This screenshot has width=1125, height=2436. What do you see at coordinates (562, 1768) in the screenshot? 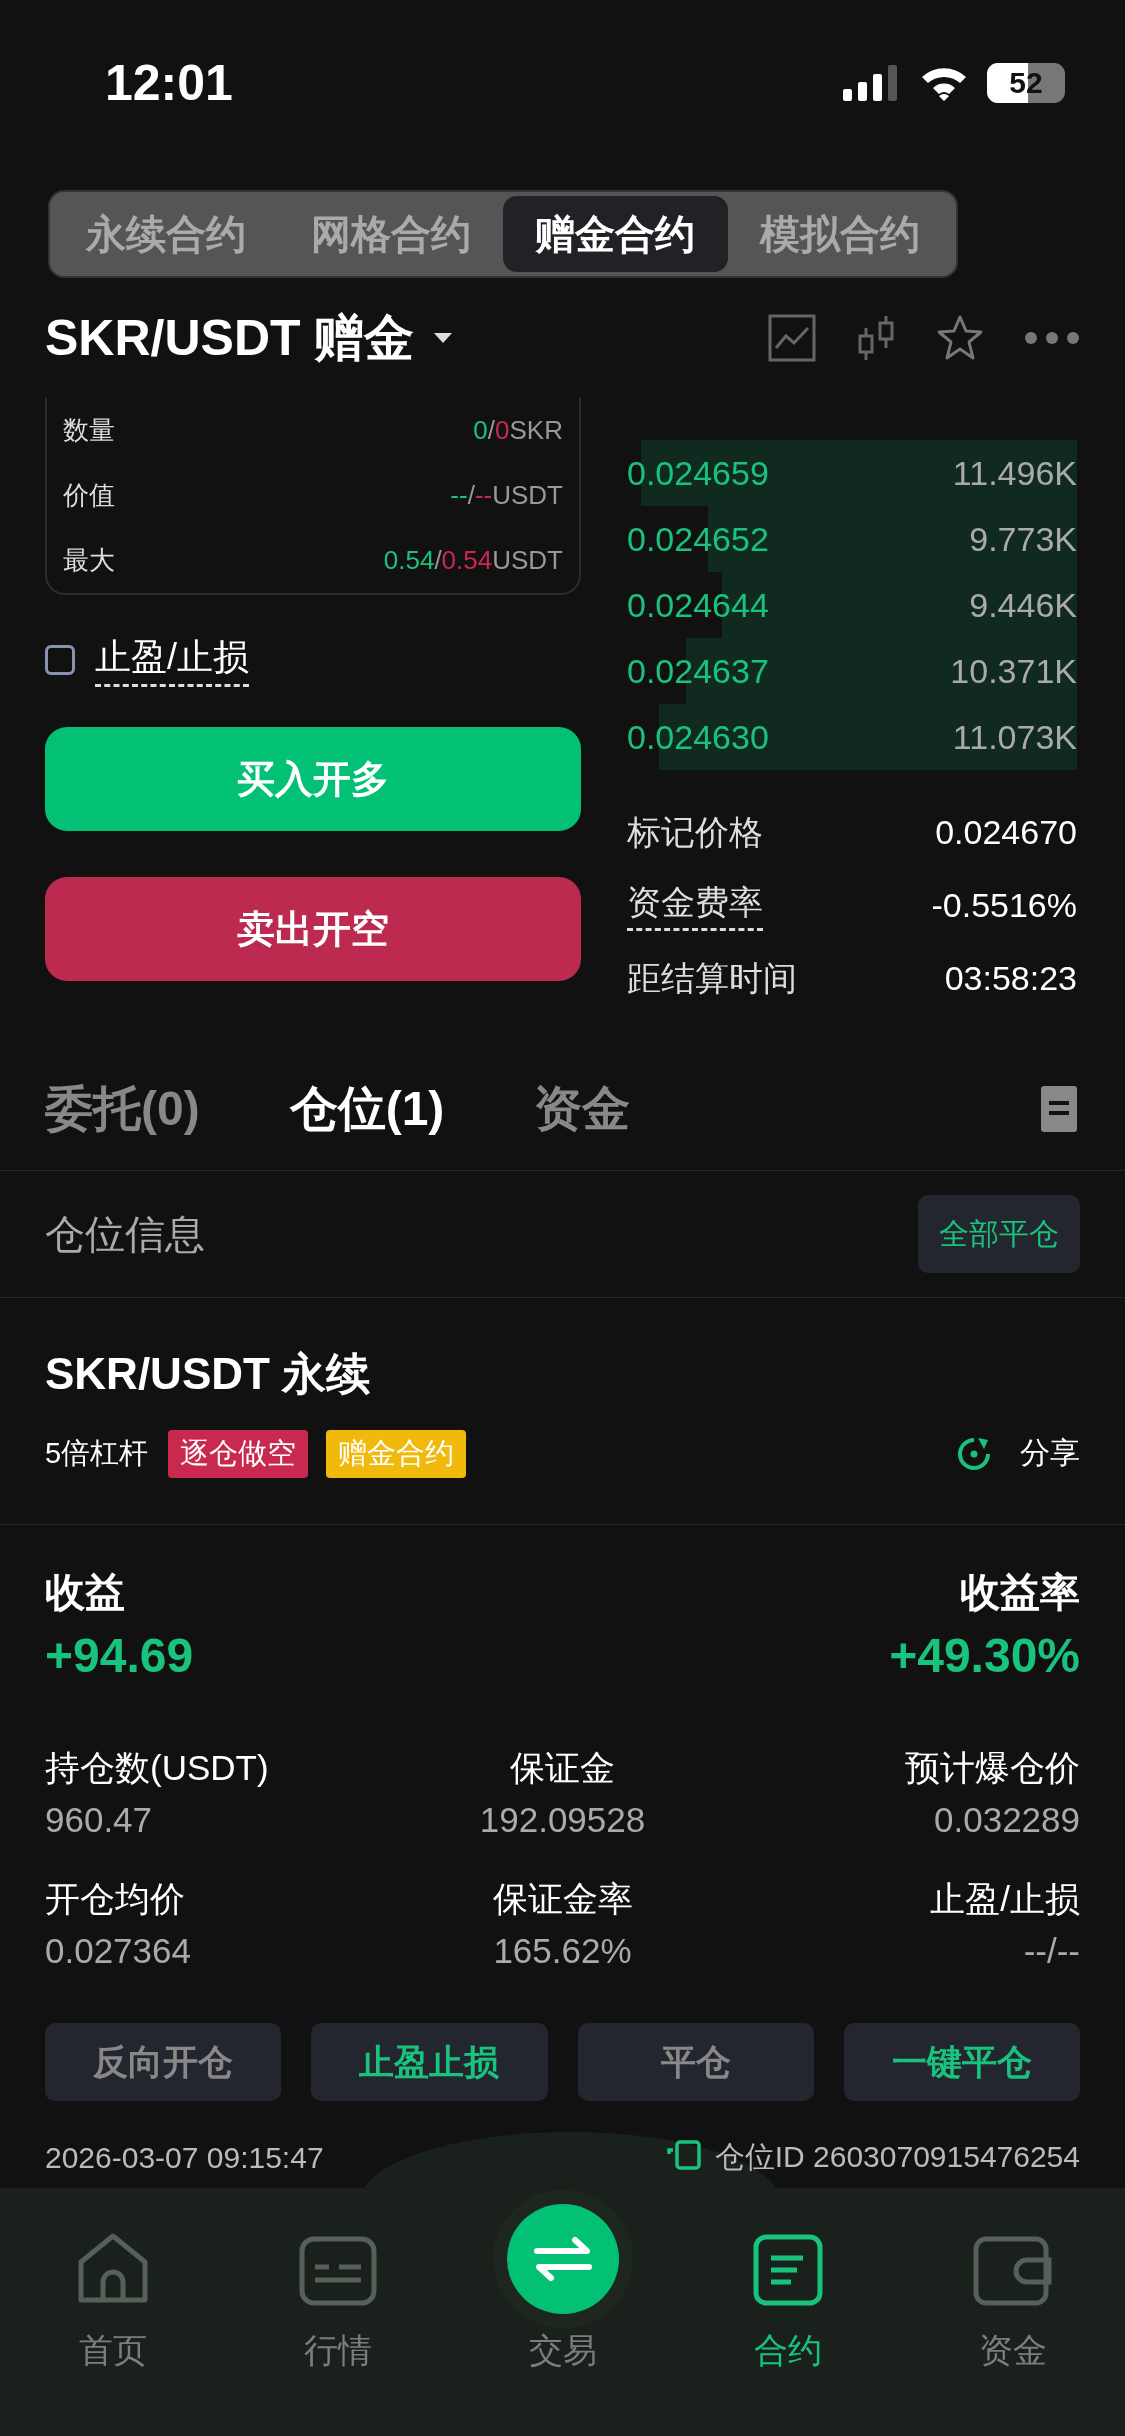
I see `stat-label: 保证金` at bounding box center [562, 1768].